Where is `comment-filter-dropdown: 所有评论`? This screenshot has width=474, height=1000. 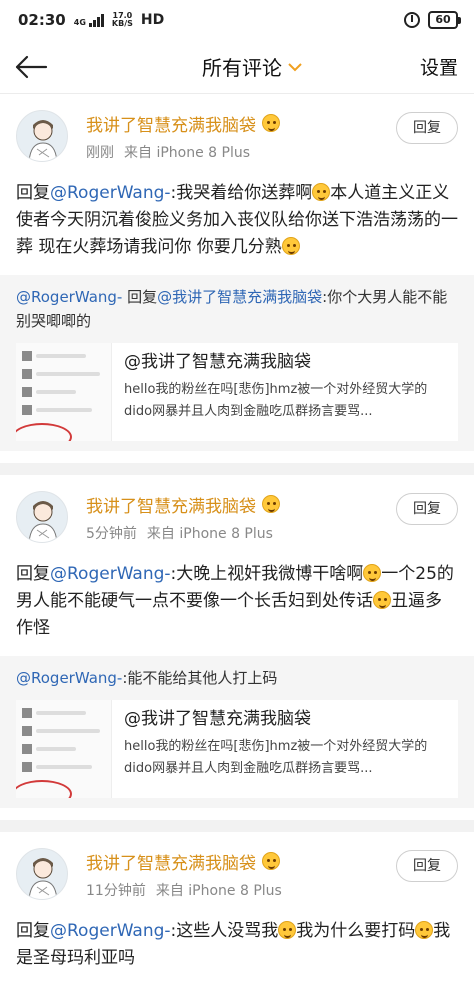
comment-filter-dropdown: 所有评论 is located at coordinates (252, 66).